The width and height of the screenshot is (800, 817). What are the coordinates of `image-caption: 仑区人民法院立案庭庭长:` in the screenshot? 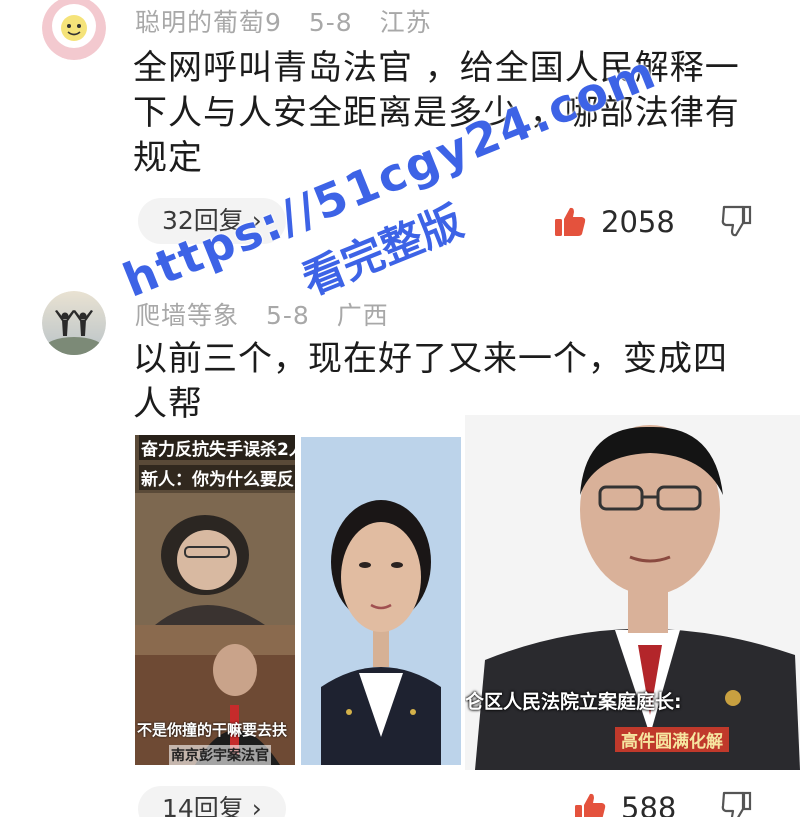 It's located at (573, 702).